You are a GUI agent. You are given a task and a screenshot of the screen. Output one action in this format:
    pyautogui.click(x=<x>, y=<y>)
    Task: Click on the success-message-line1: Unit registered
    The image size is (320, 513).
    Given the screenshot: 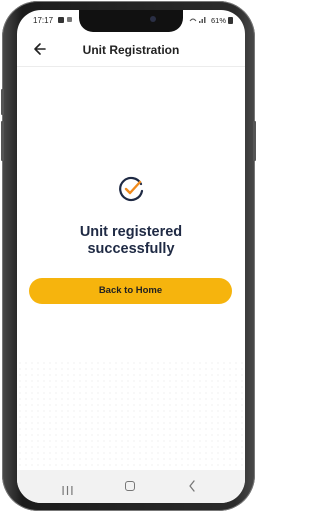 What is the action you would take?
    pyautogui.click(x=131, y=232)
    